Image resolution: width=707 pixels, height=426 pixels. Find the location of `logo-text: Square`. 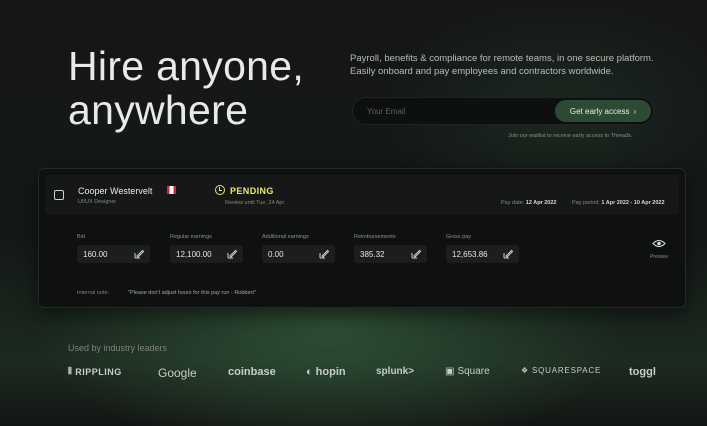

logo-text: Square is located at coordinates (473, 371).